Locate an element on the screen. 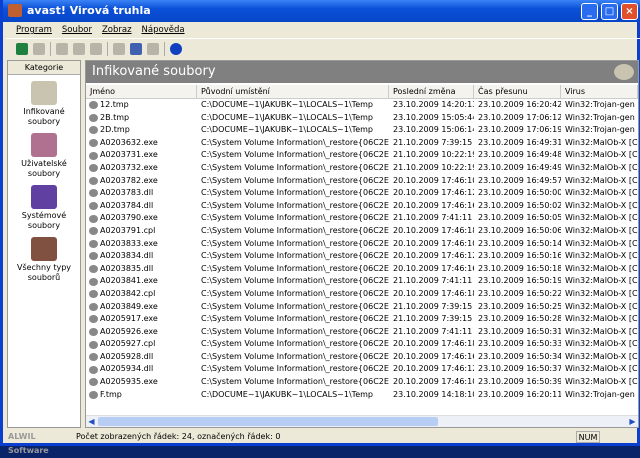  cell-name: A0203790.exe is located at coordinates (141, 218).